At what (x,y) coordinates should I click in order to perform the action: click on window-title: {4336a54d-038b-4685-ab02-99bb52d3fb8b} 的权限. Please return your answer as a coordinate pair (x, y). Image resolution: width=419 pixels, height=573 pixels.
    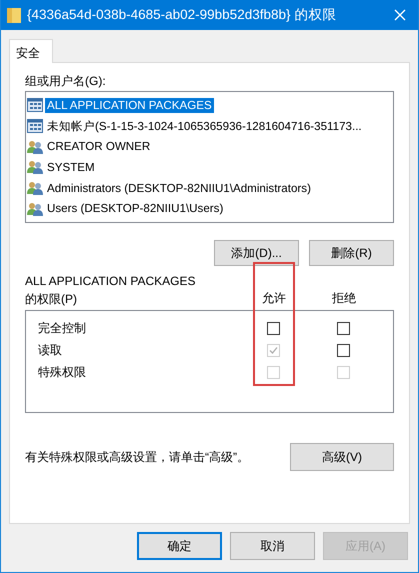
    Looking at the image, I should click on (182, 15).